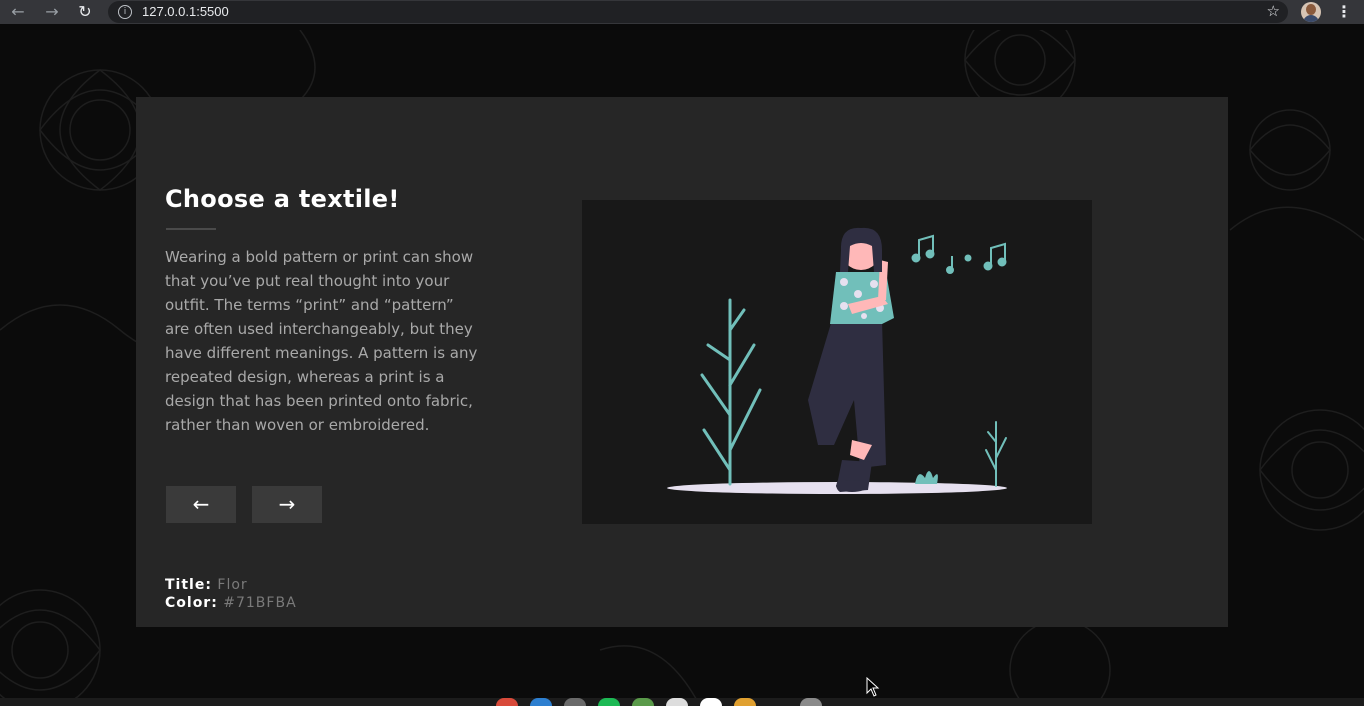 This screenshot has height=706, width=1364. What do you see at coordinates (541, 702) in the screenshot?
I see `vscode-taskbar-icon` at bounding box center [541, 702].